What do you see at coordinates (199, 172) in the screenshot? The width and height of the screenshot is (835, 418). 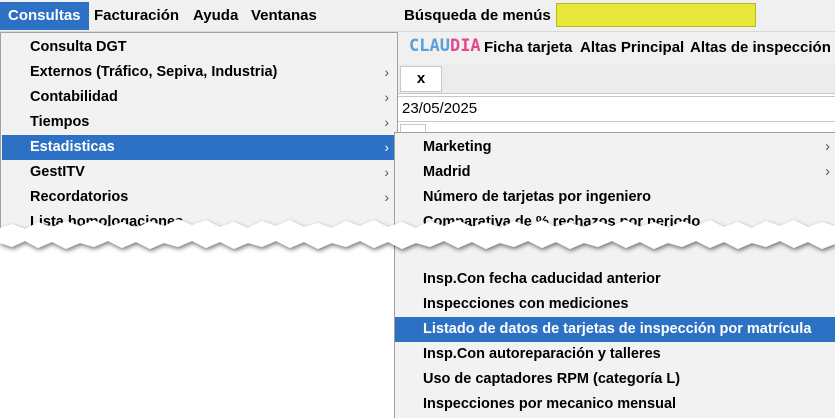 I see `dropdown-item-gestitv: GestITV ›` at bounding box center [199, 172].